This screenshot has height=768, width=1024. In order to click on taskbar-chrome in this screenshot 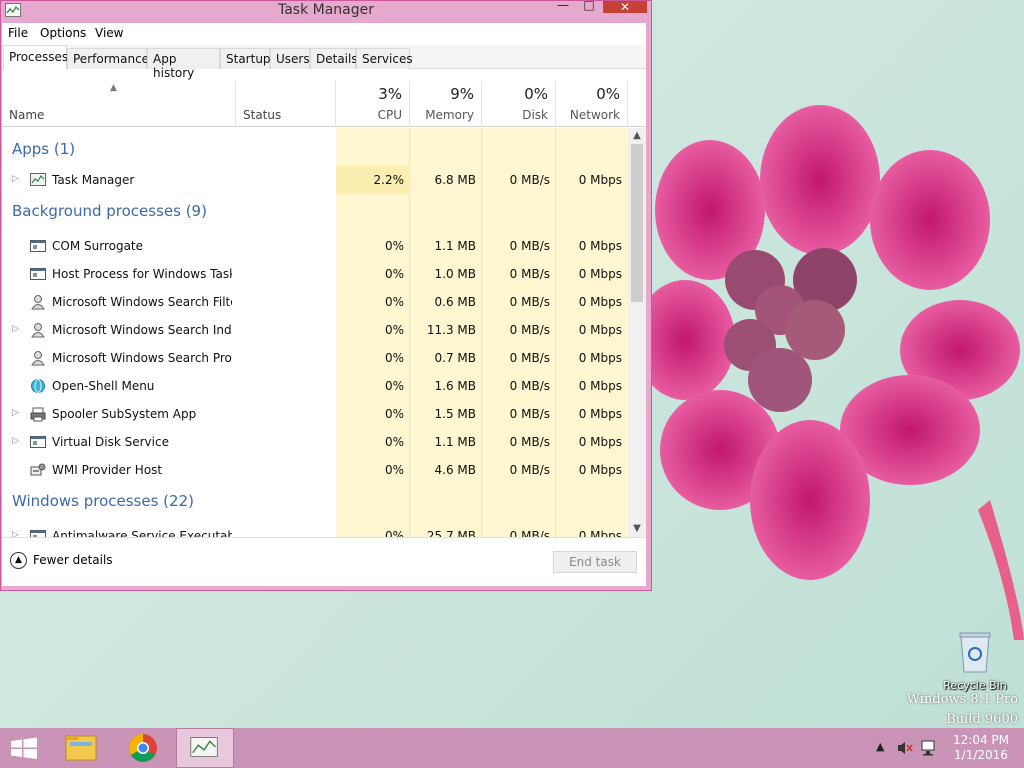, I will do `click(145, 748)`.